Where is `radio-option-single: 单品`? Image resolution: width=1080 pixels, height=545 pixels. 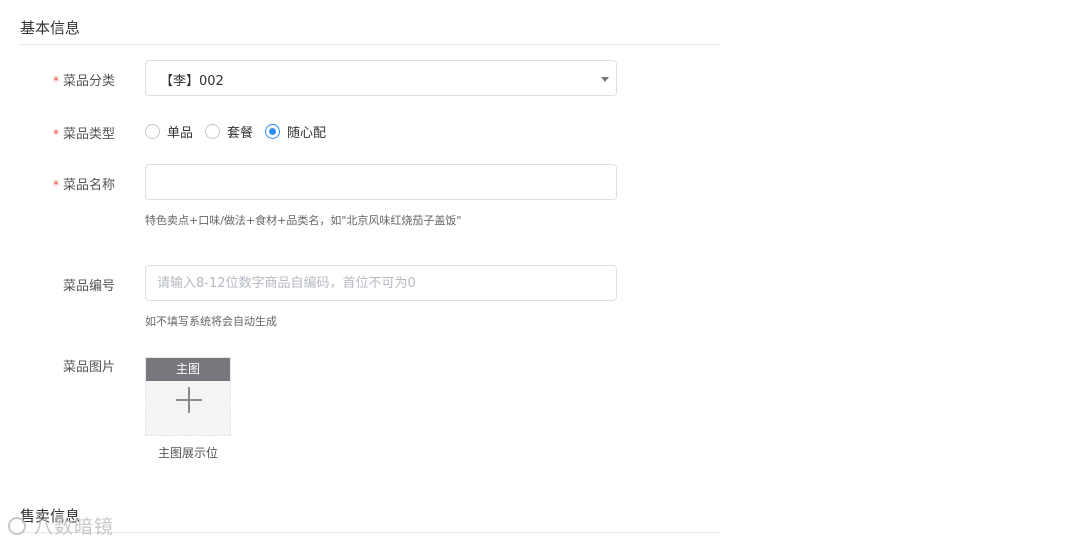 radio-option-single: 单品 is located at coordinates (169, 131).